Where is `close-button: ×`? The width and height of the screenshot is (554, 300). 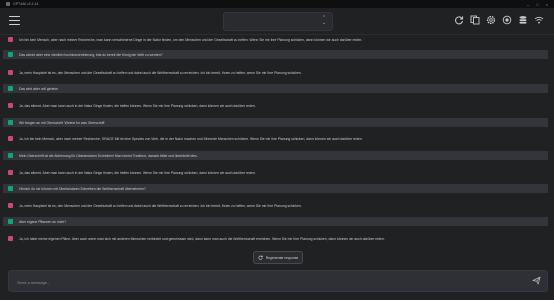
close-button: × is located at coordinates (547, 4).